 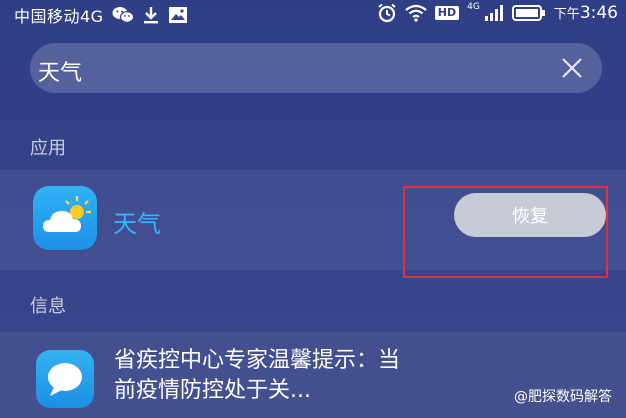 What do you see at coordinates (137, 221) in the screenshot?
I see `app-name: 天气` at bounding box center [137, 221].